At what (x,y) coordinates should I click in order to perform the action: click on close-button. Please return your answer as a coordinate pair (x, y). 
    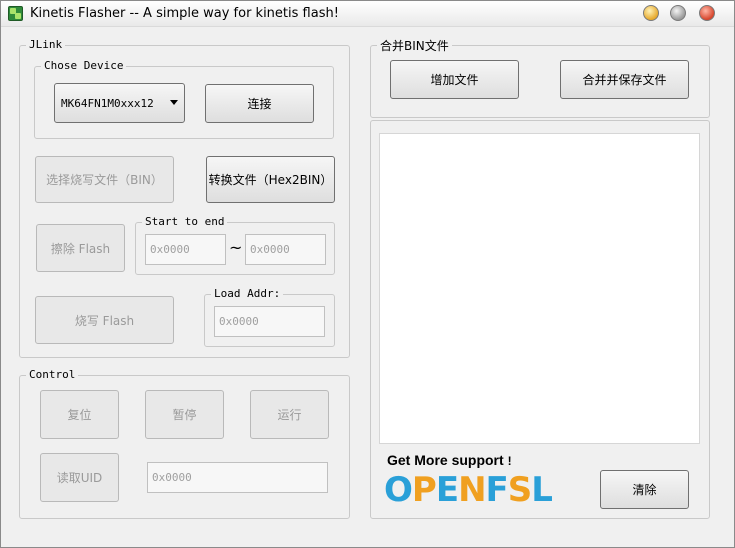
    Looking at the image, I should click on (707, 13).